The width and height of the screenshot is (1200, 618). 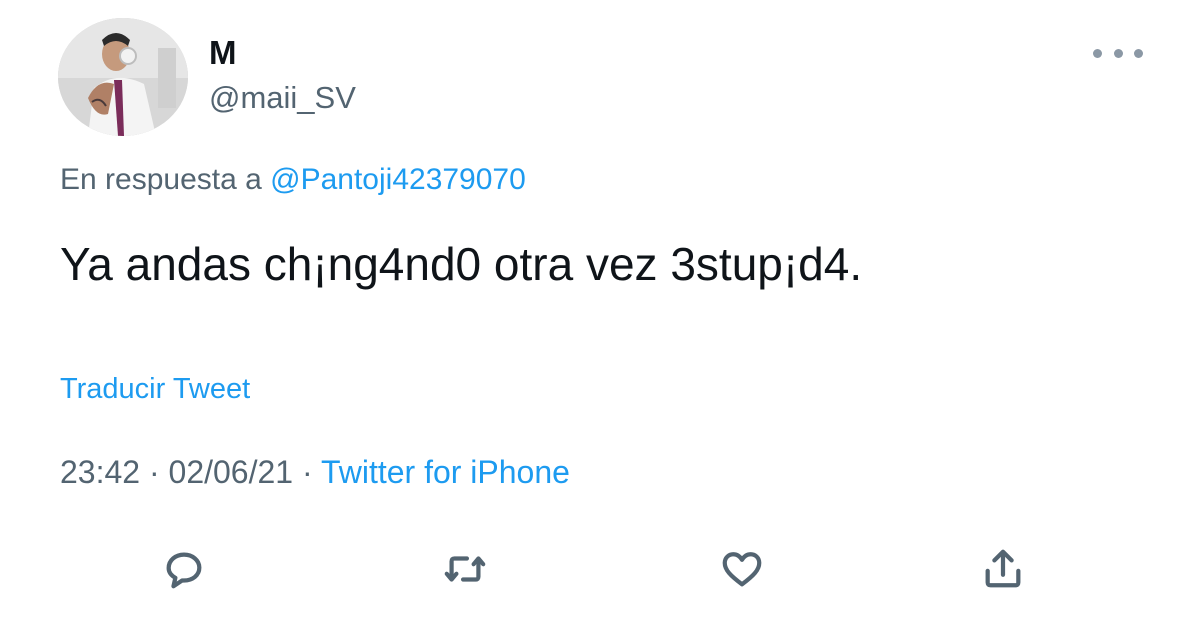 I want to click on avatar, so click(x=123, y=77).